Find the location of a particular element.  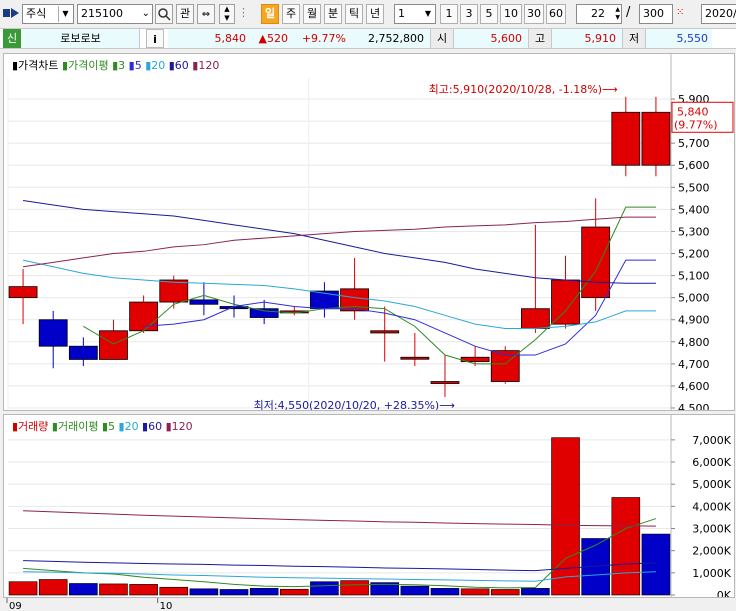

price-tick-label: 5,600 is located at coordinates (694, 165).